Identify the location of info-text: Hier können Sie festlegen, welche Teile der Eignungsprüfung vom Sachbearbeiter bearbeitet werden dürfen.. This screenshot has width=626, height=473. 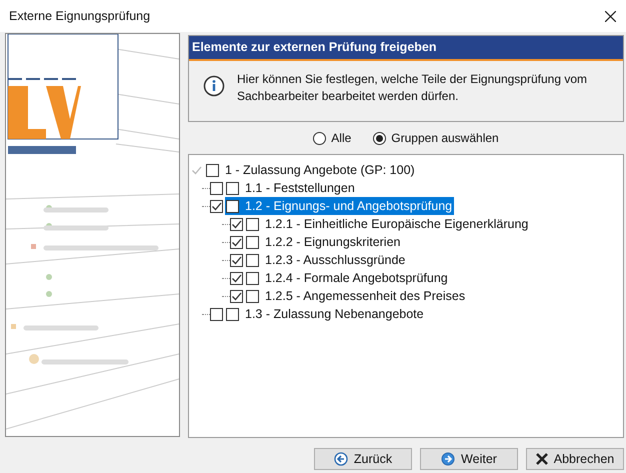
(412, 88).